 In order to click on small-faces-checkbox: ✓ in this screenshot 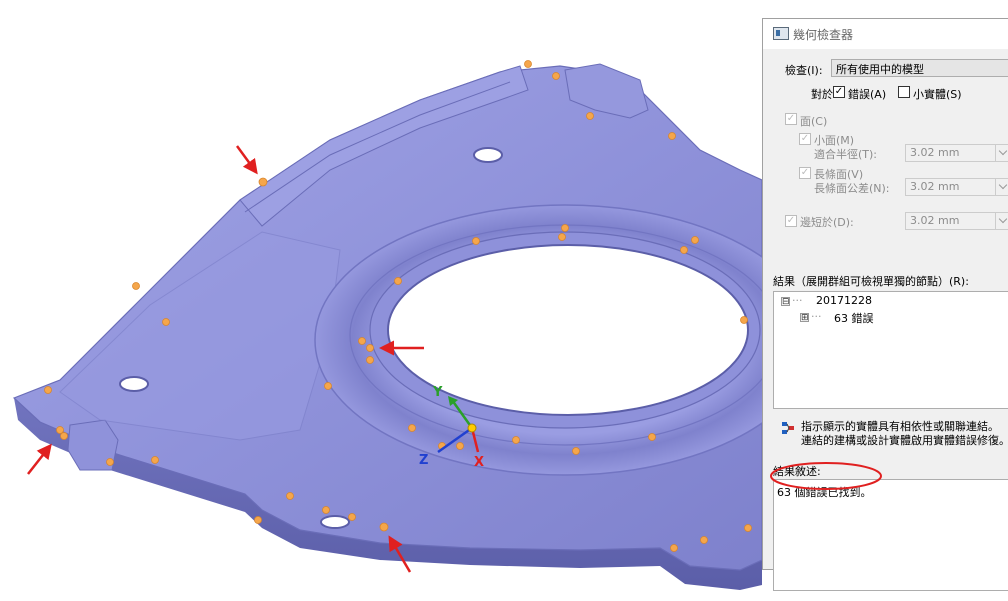, I will do `click(805, 139)`.